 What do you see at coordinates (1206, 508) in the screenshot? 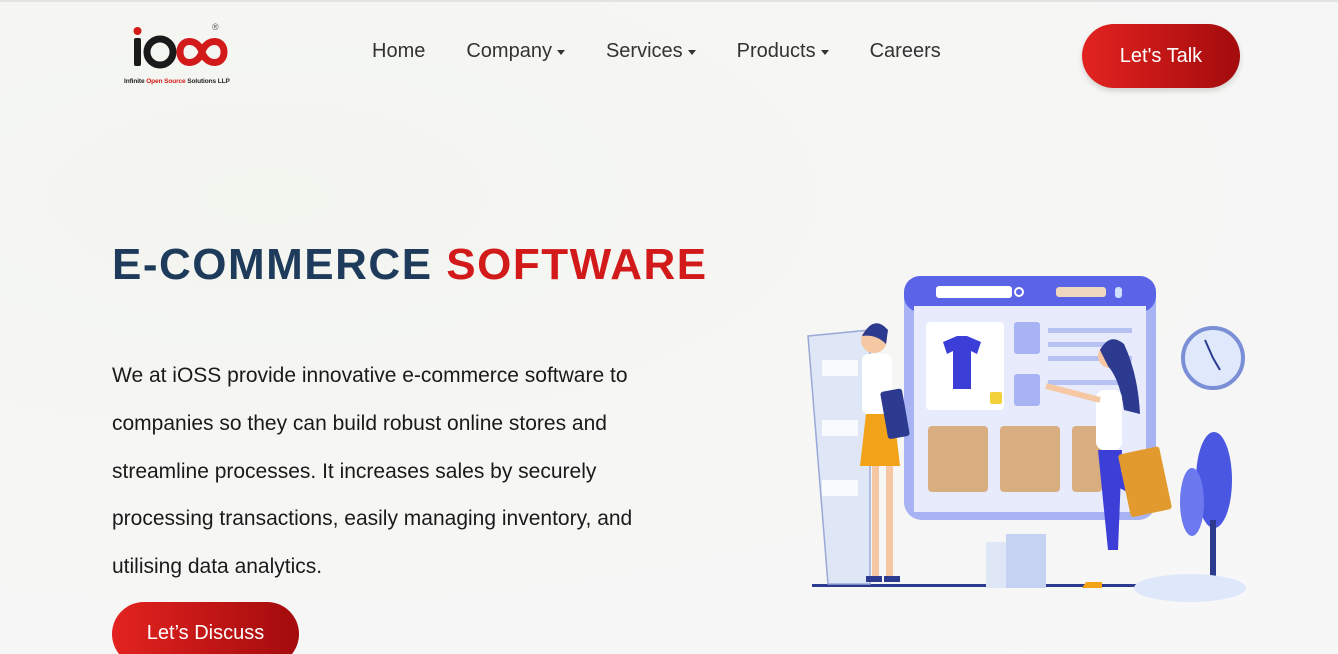
I see `plant` at bounding box center [1206, 508].